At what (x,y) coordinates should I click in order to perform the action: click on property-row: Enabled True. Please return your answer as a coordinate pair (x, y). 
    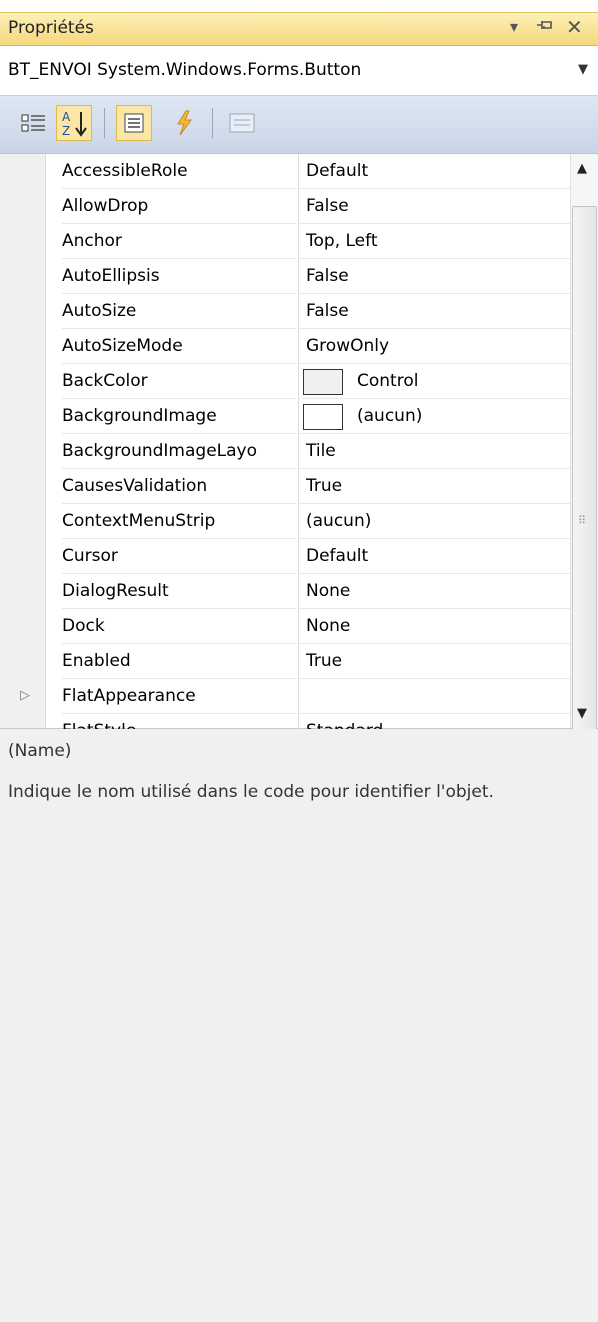
    Looking at the image, I should click on (285, 661).